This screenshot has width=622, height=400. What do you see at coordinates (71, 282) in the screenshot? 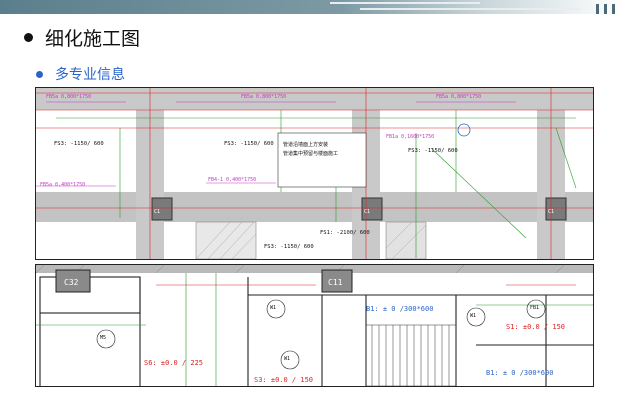
I see `column-tag: C32` at bounding box center [71, 282].